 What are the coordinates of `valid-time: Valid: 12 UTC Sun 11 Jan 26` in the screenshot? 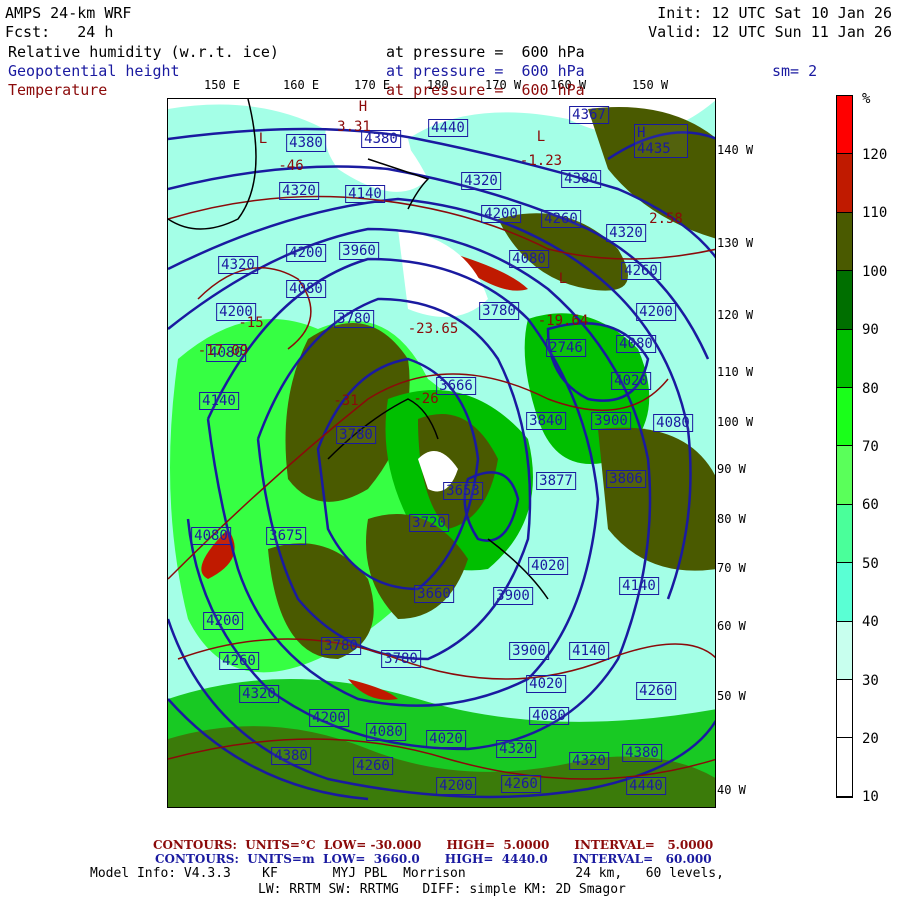 It's located at (770, 32).